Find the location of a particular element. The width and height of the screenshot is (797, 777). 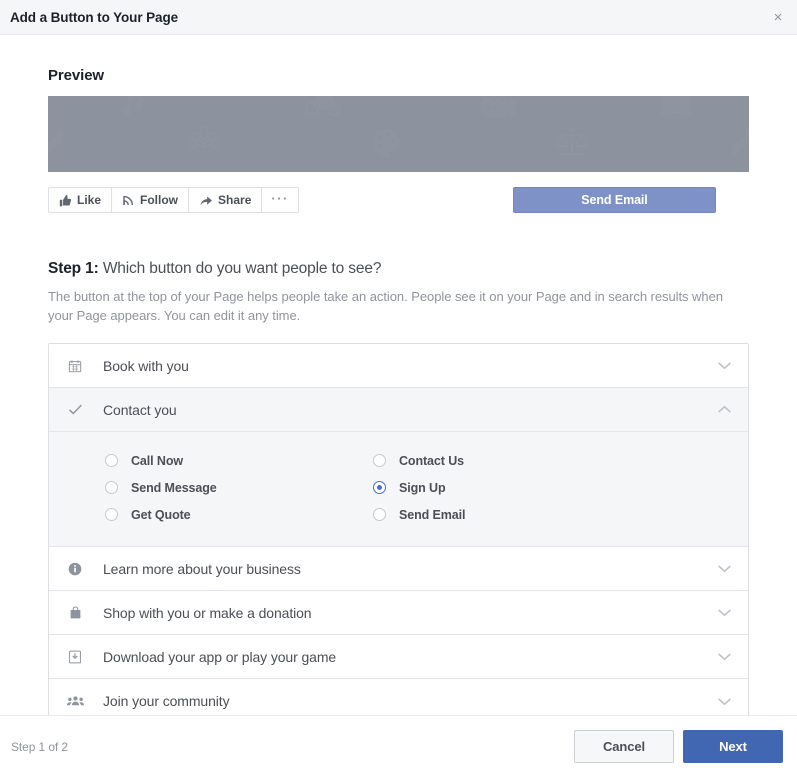

accordion-row-download-app: Download your app or play your game is located at coordinates (398, 657).